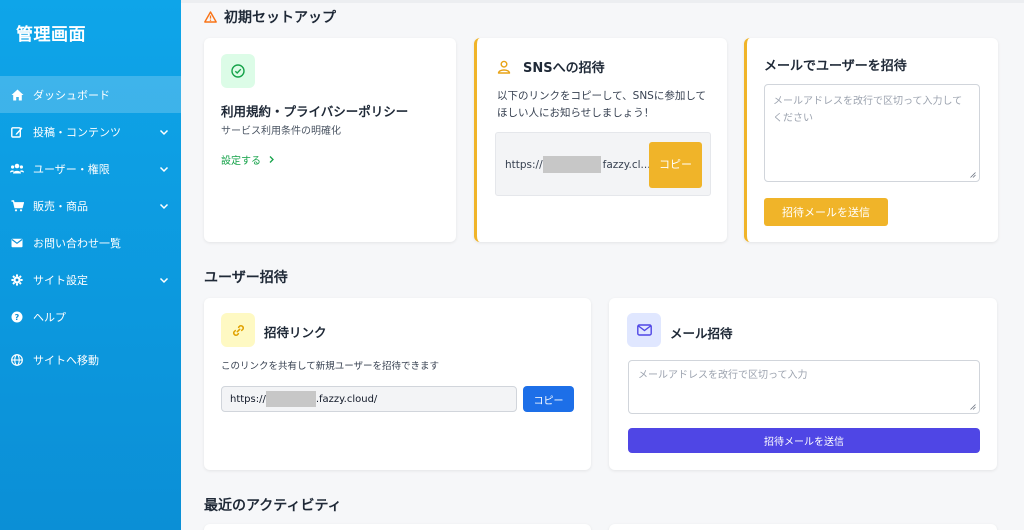 The image size is (1024, 530). What do you see at coordinates (17, 169) in the screenshot?
I see `users-icon` at bounding box center [17, 169].